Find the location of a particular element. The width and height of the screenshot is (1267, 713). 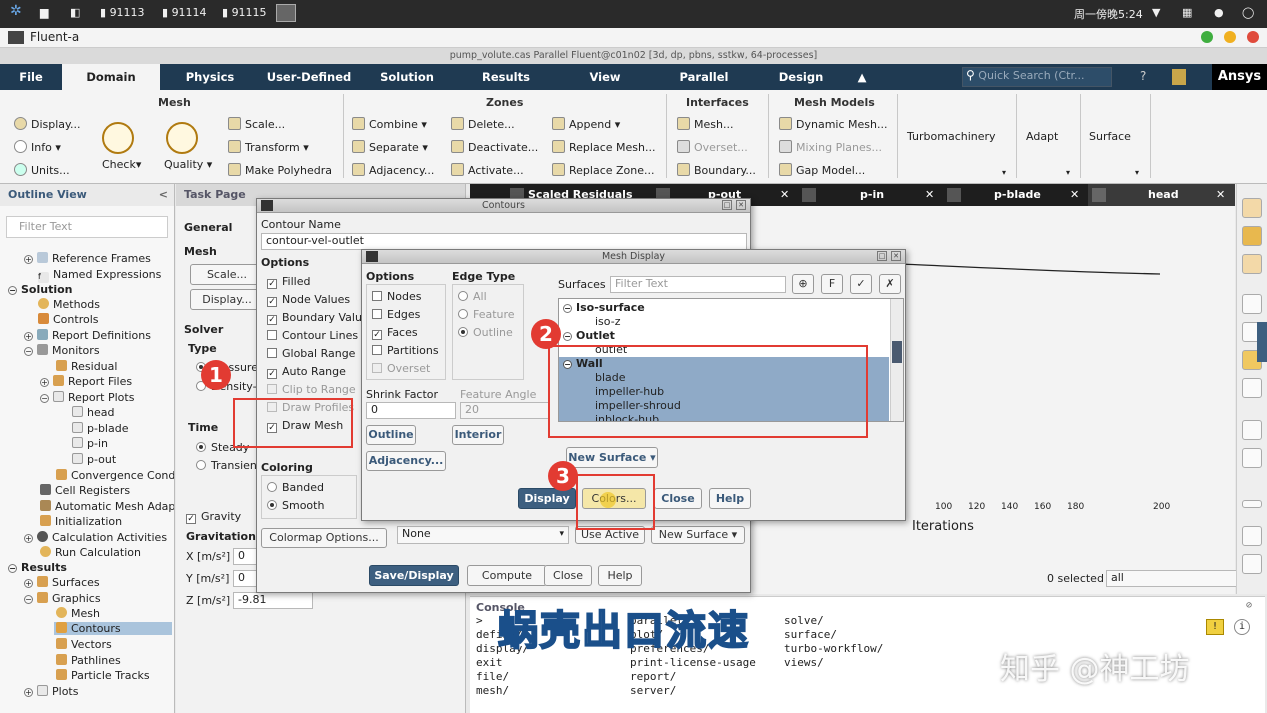

collapse-ribbon-icon: ▲ is located at coordinates (862, 77).